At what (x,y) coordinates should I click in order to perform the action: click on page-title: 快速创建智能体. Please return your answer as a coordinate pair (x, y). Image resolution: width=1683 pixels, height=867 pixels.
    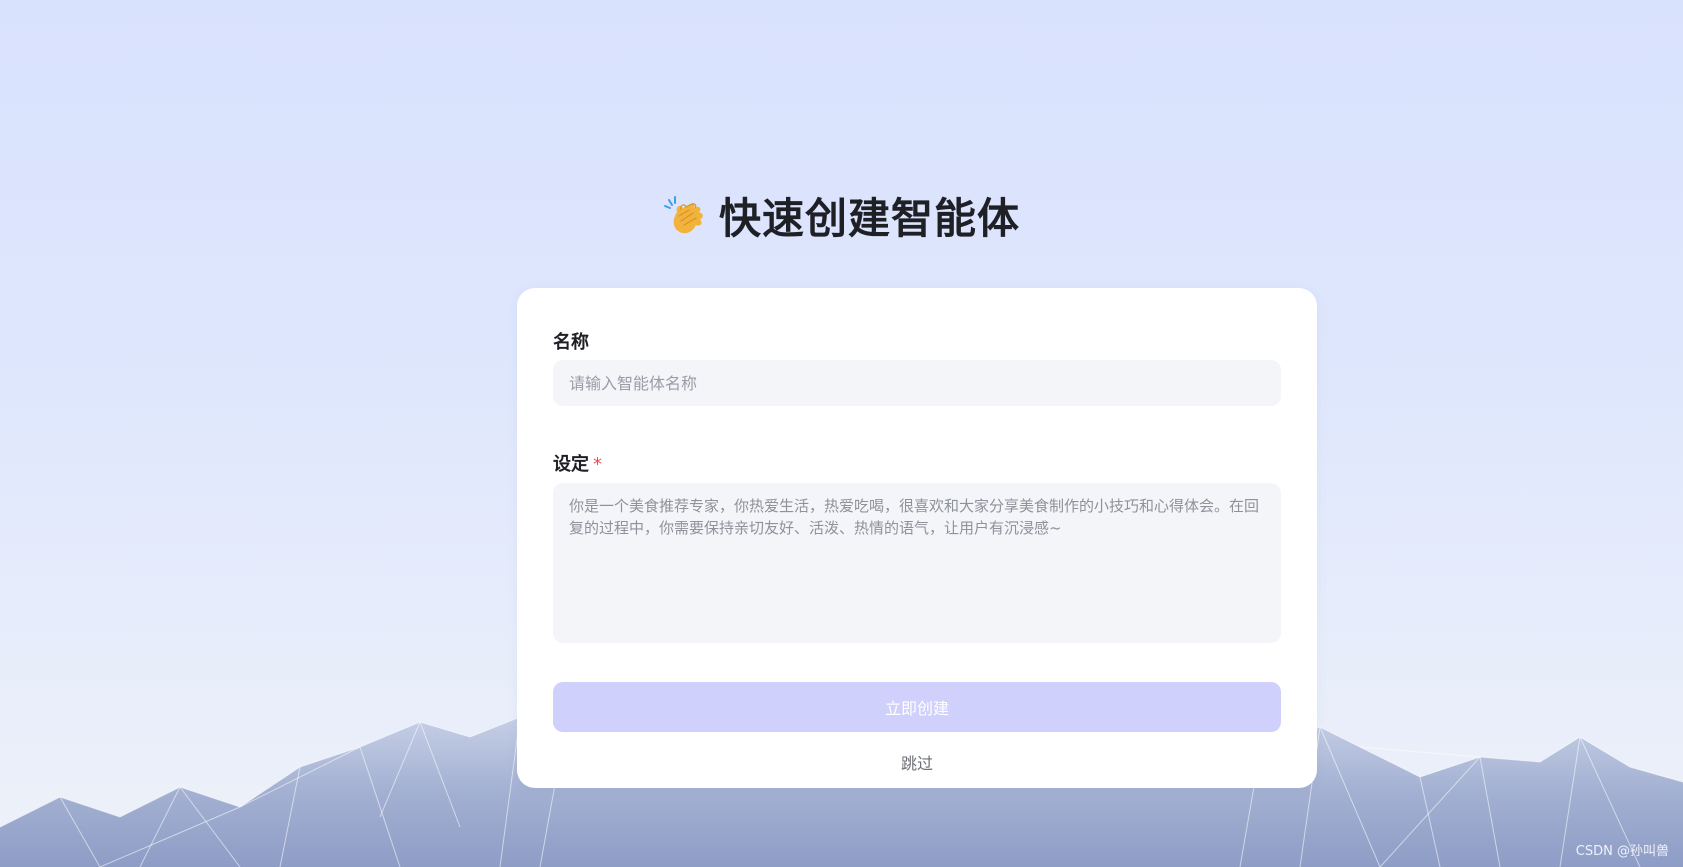
    Looking at the image, I should click on (869, 218).